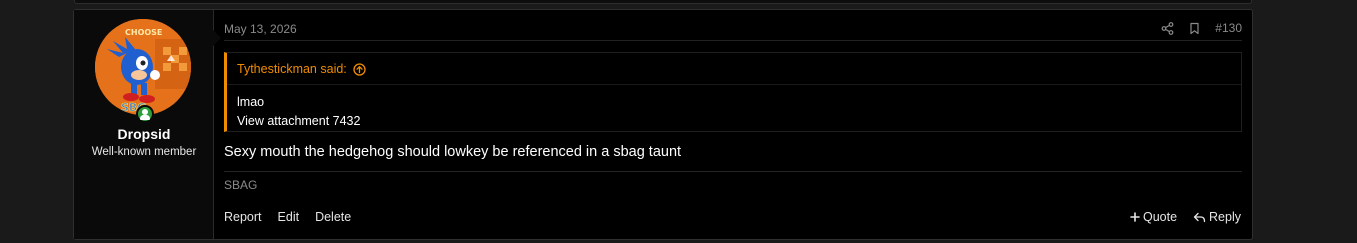 This screenshot has height=243, width=1357. Describe the element at coordinates (1228, 28) in the screenshot. I see `post-number: #130` at that location.